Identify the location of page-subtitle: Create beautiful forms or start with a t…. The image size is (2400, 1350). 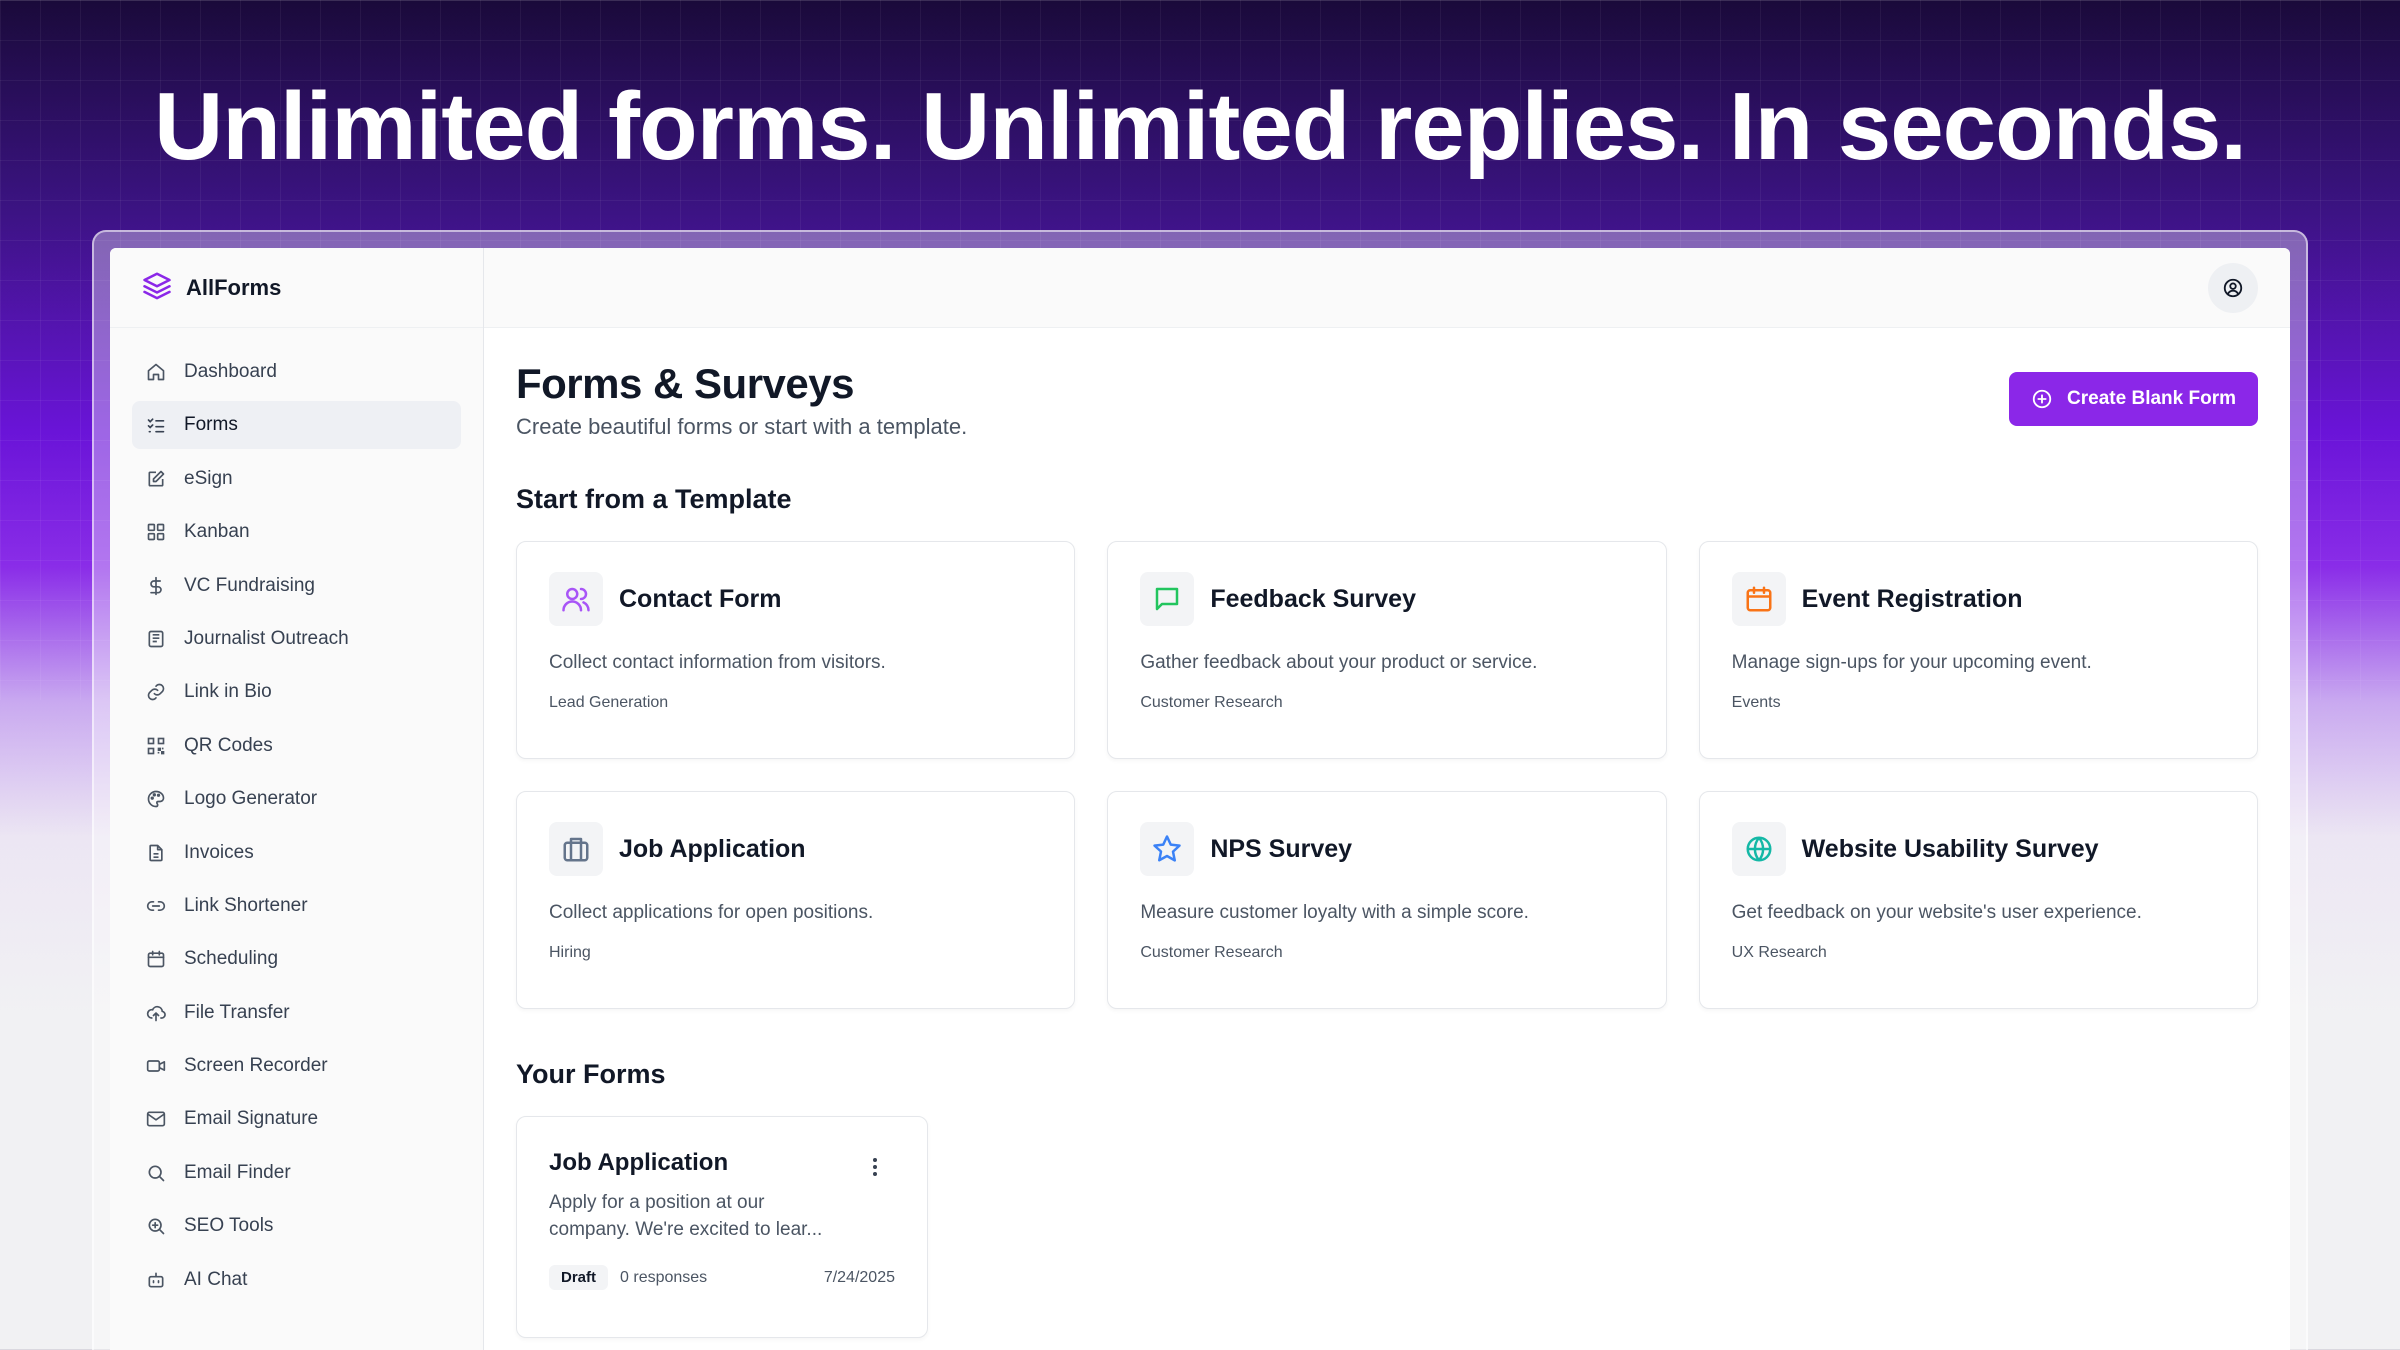
(742, 426).